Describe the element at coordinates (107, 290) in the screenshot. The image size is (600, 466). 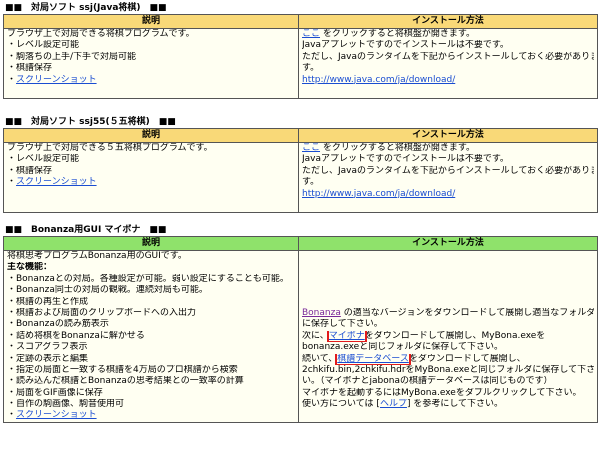
I see `feature-item: ・Bonanza同士の対局の観戦。連続対局も可能。` at that location.